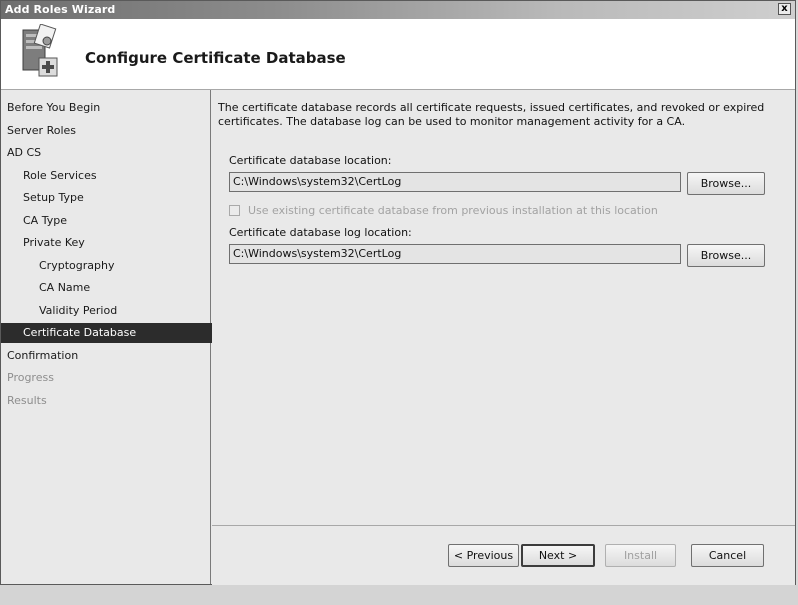 The image size is (798, 605). Describe the element at coordinates (60, 9) in the screenshot. I see `window-title: Add Roles Wizard` at that location.